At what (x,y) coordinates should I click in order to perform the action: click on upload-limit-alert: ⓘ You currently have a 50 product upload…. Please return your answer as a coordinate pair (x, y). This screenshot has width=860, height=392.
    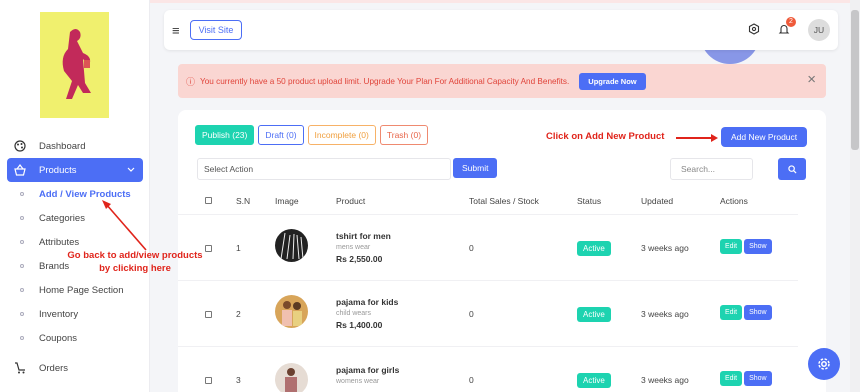
    Looking at the image, I should click on (502, 81).